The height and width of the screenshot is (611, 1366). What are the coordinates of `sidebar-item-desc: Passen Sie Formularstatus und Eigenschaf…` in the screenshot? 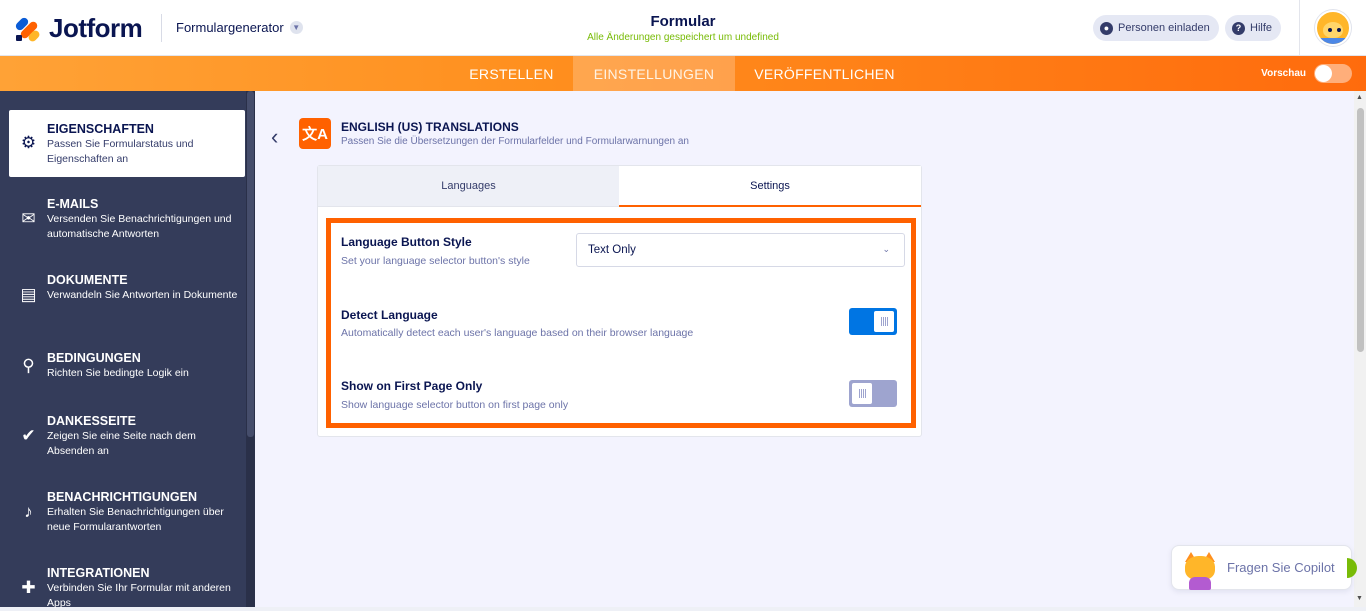 It's located at (120, 151).